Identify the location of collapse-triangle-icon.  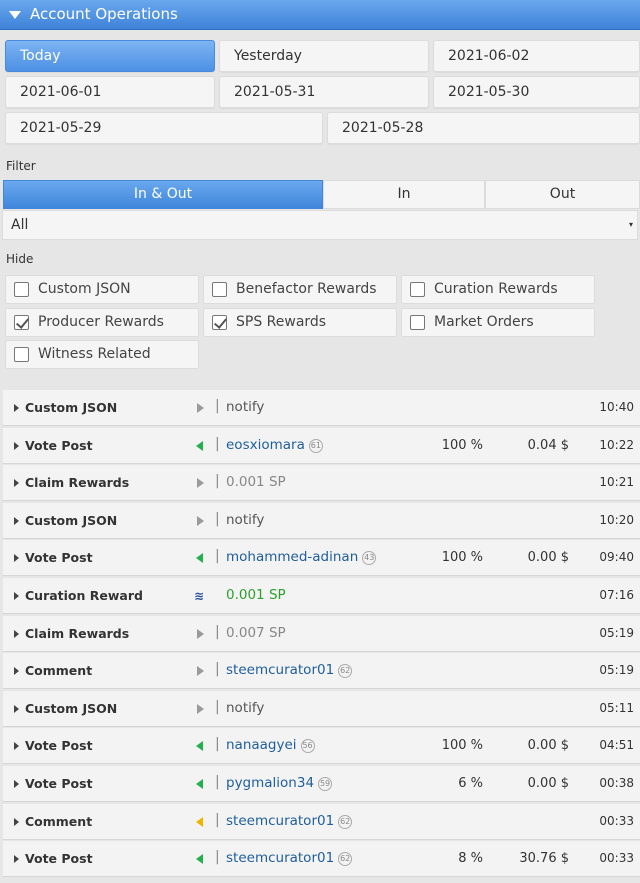
(15, 15).